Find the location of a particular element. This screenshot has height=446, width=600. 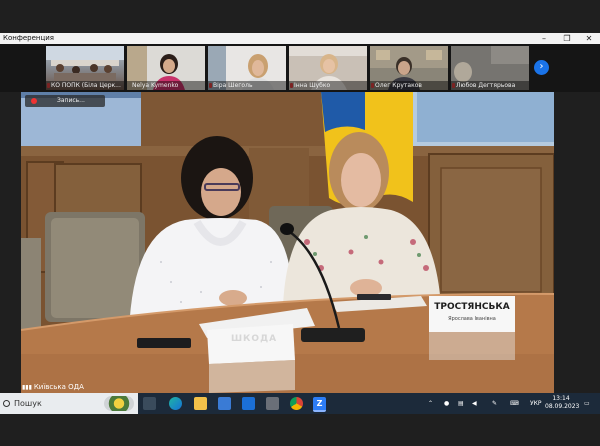

main-video-label: ▮▮▮ Київська ОДА is located at coordinates (53, 387).